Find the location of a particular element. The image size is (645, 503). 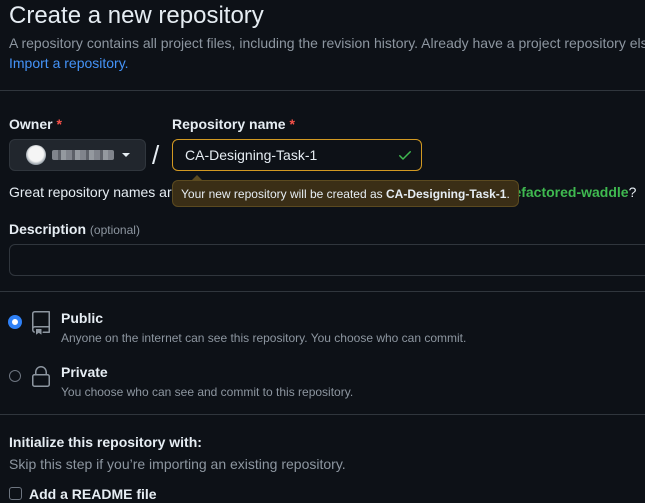

public-title: Public is located at coordinates (82, 318).